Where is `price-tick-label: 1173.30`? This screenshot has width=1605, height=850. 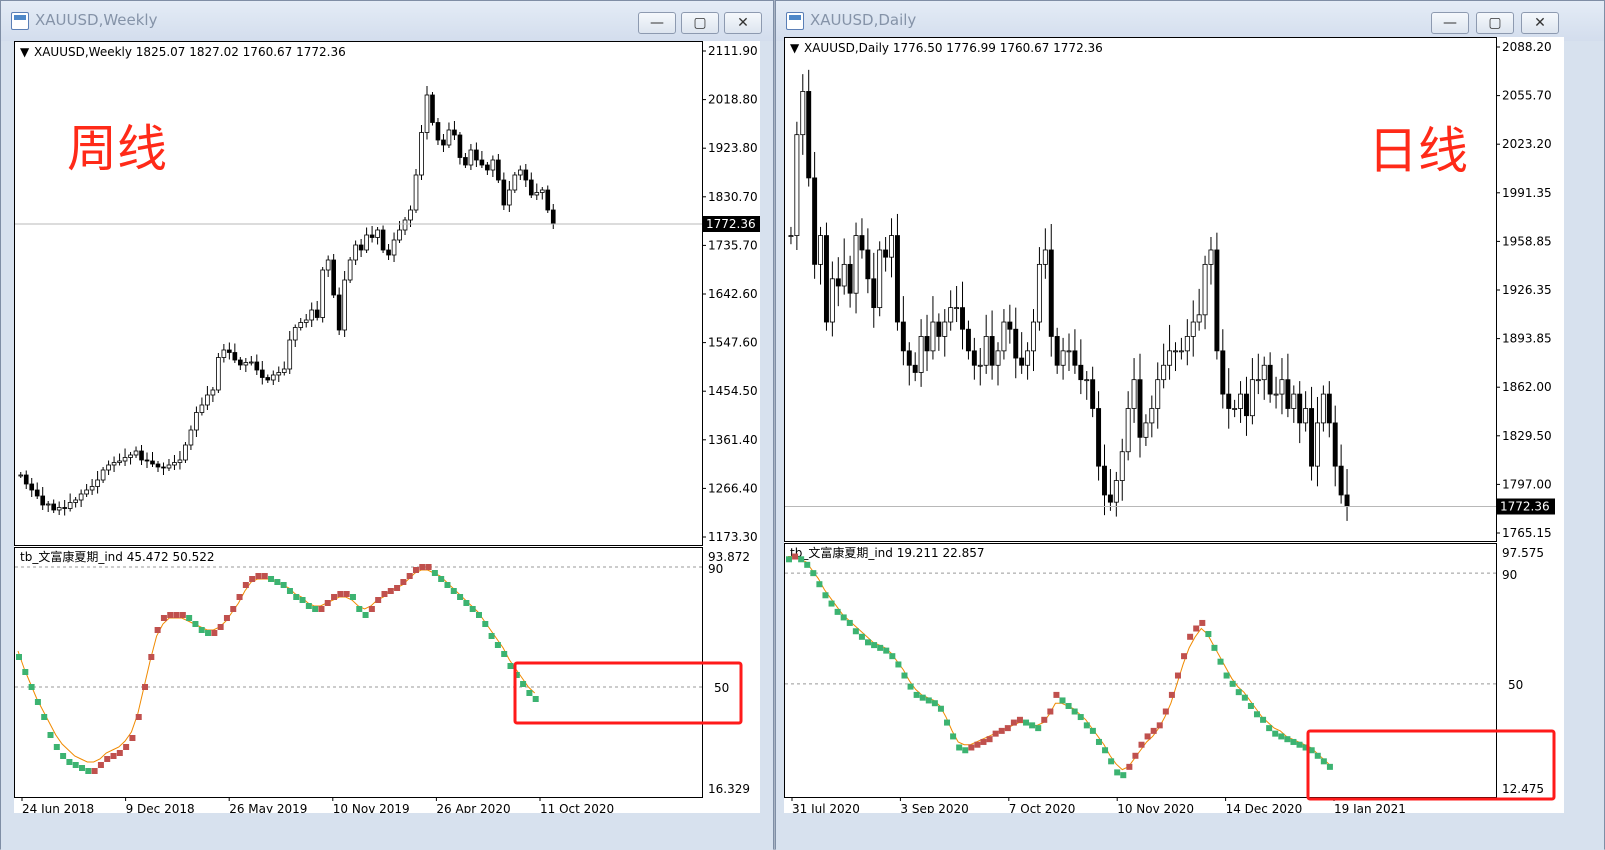 price-tick-label: 1173.30 is located at coordinates (733, 537).